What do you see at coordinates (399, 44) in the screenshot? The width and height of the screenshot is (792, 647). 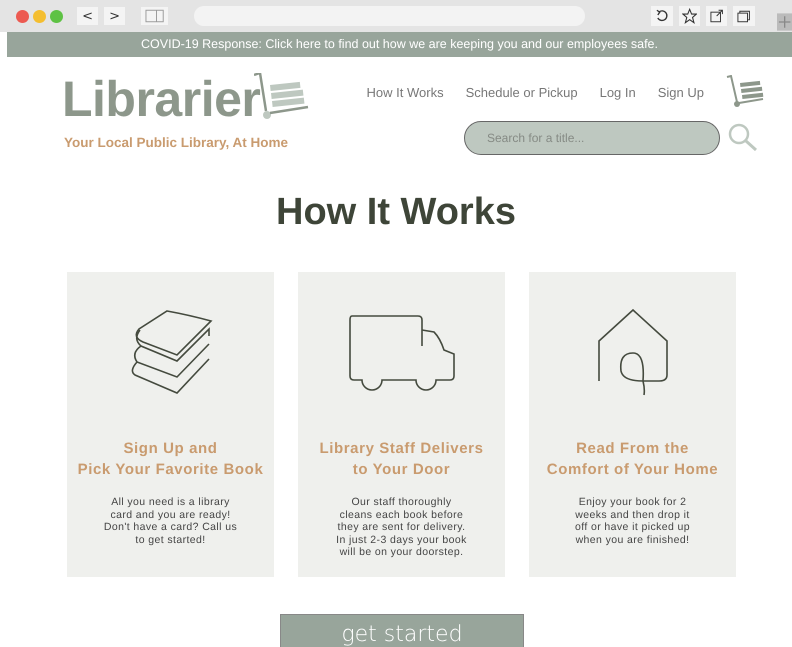 I see `announcement-banner: COVID-19 Response: Click here to find out how we are keeping you and our employees safe.` at bounding box center [399, 44].